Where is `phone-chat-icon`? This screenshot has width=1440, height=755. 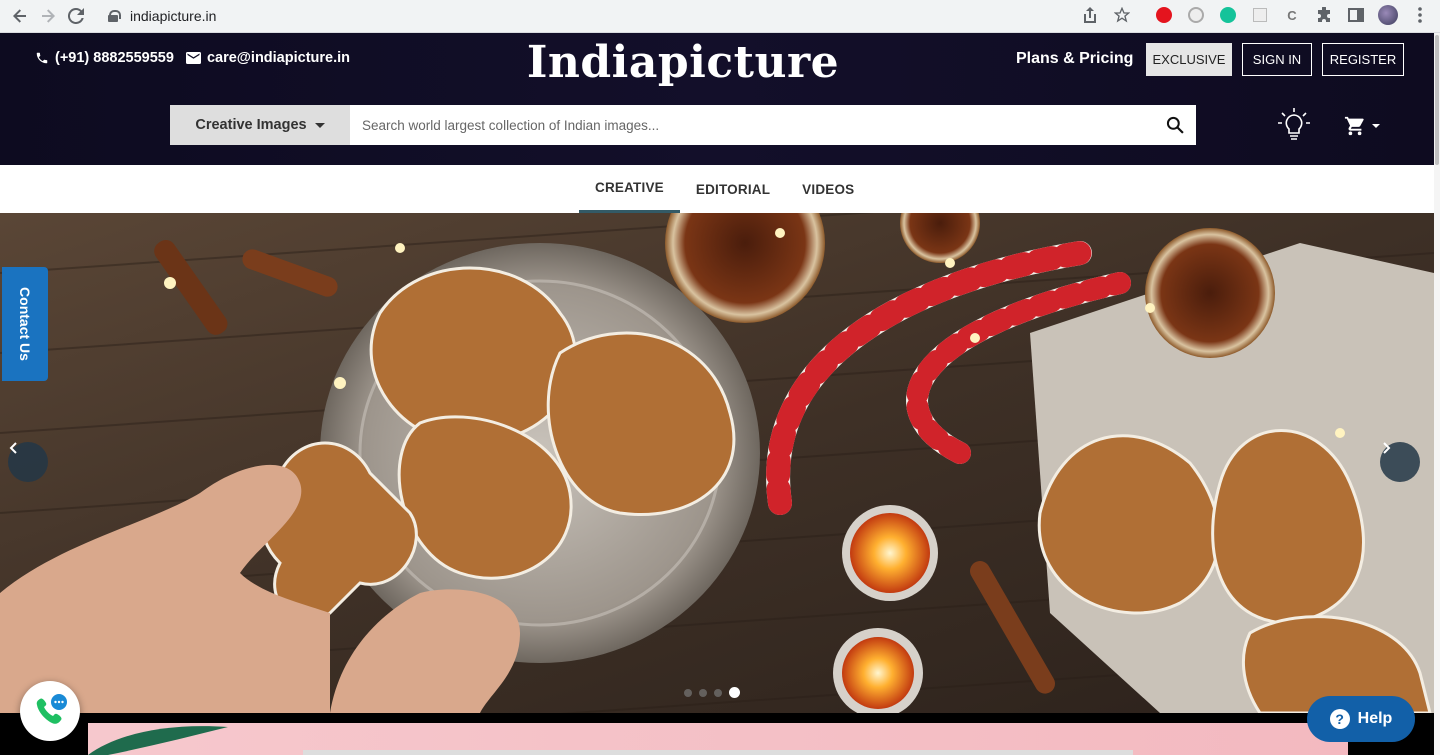 phone-chat-icon is located at coordinates (51, 709).